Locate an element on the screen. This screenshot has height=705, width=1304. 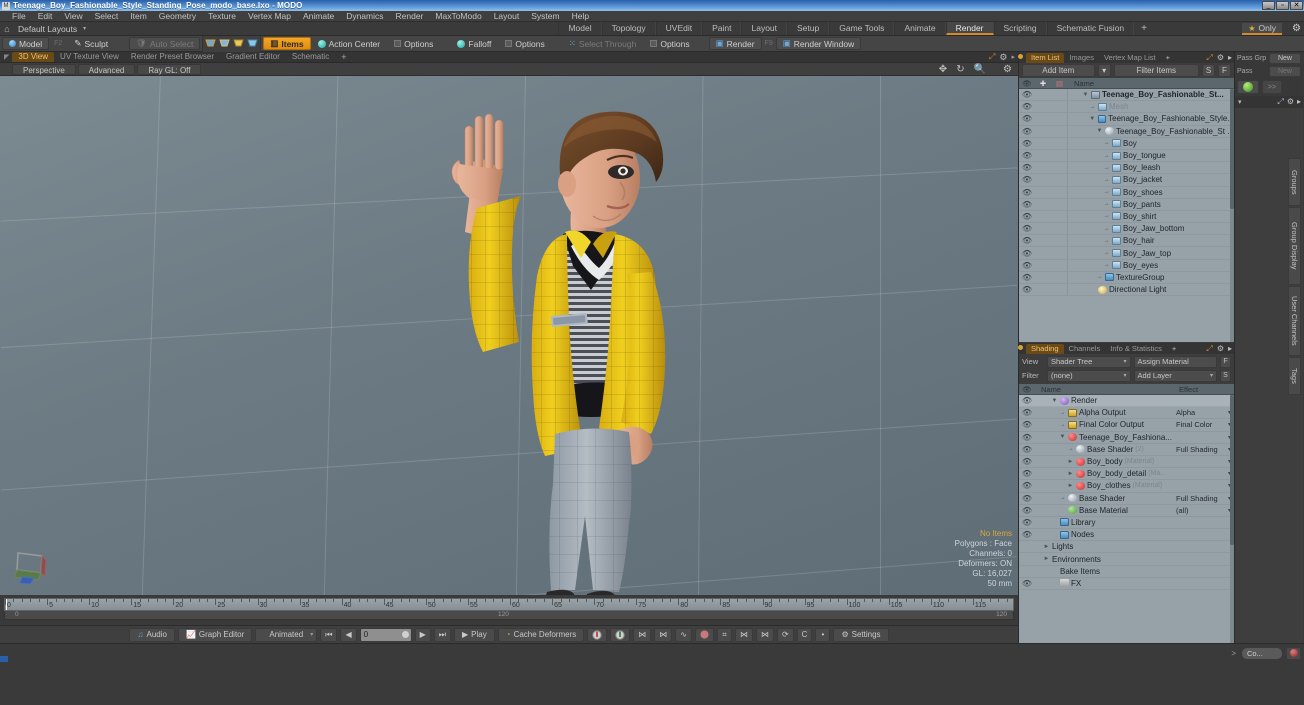
options-button-1: Options is located at coordinates (413, 43).